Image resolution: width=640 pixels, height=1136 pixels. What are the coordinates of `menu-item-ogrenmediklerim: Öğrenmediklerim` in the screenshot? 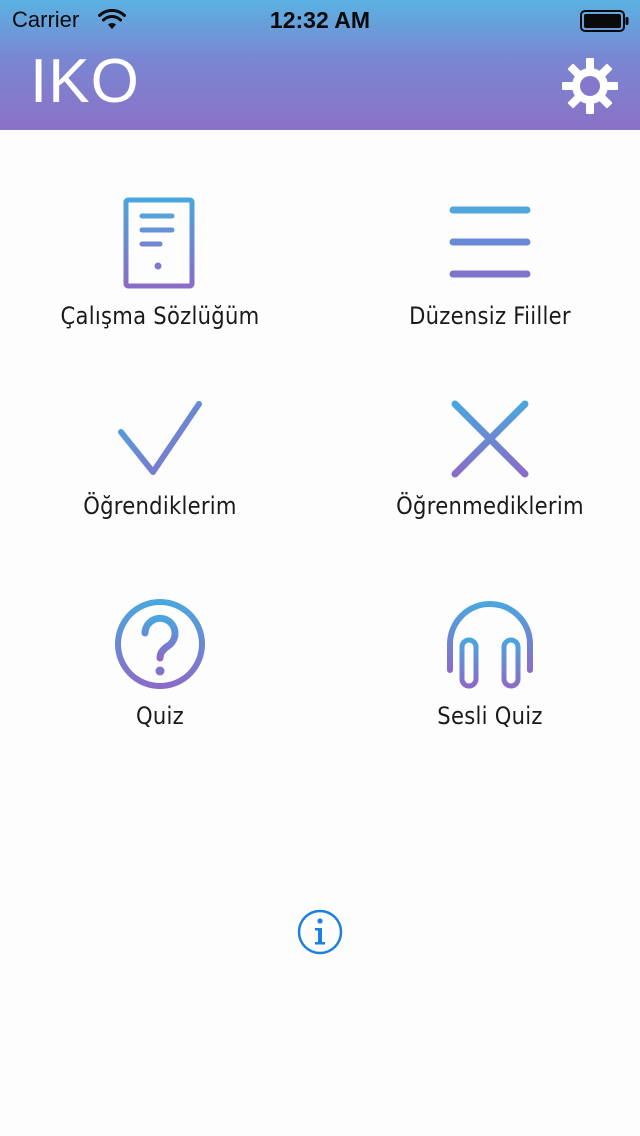 It's located at (485, 458).